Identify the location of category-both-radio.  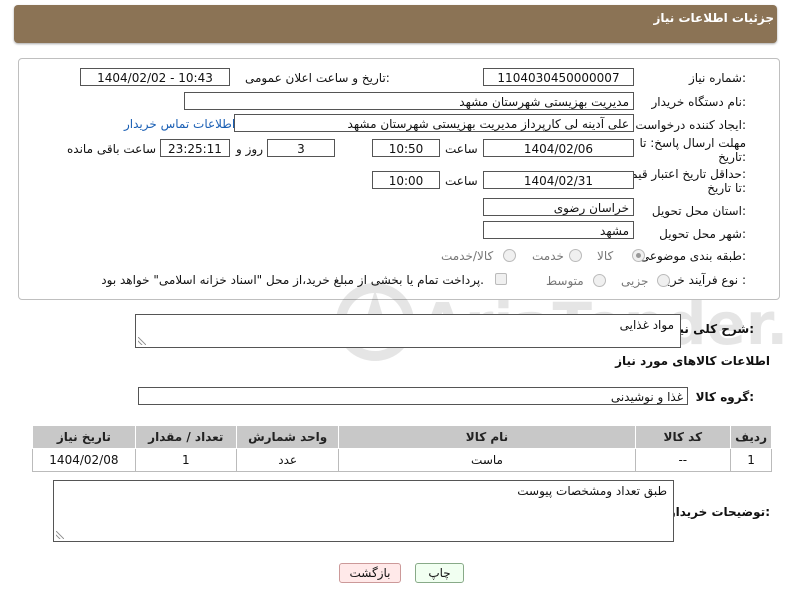
(509, 255).